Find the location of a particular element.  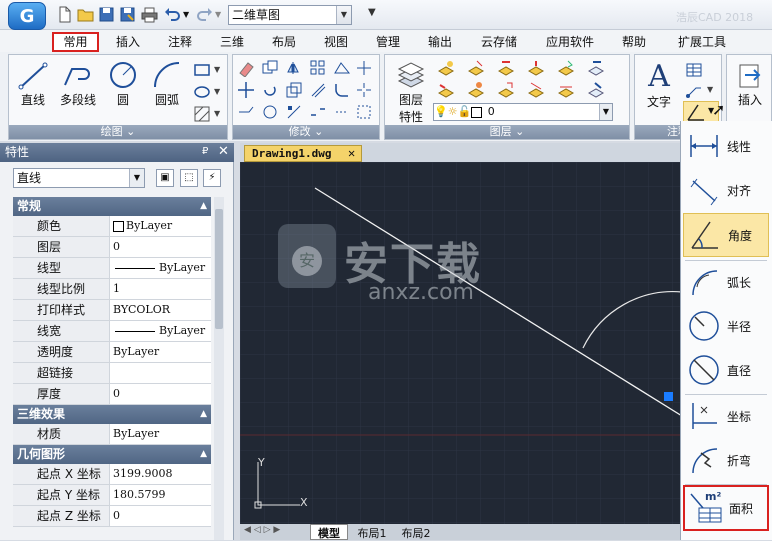

property-row: 材质 ByLayer is located at coordinates (112, 434).